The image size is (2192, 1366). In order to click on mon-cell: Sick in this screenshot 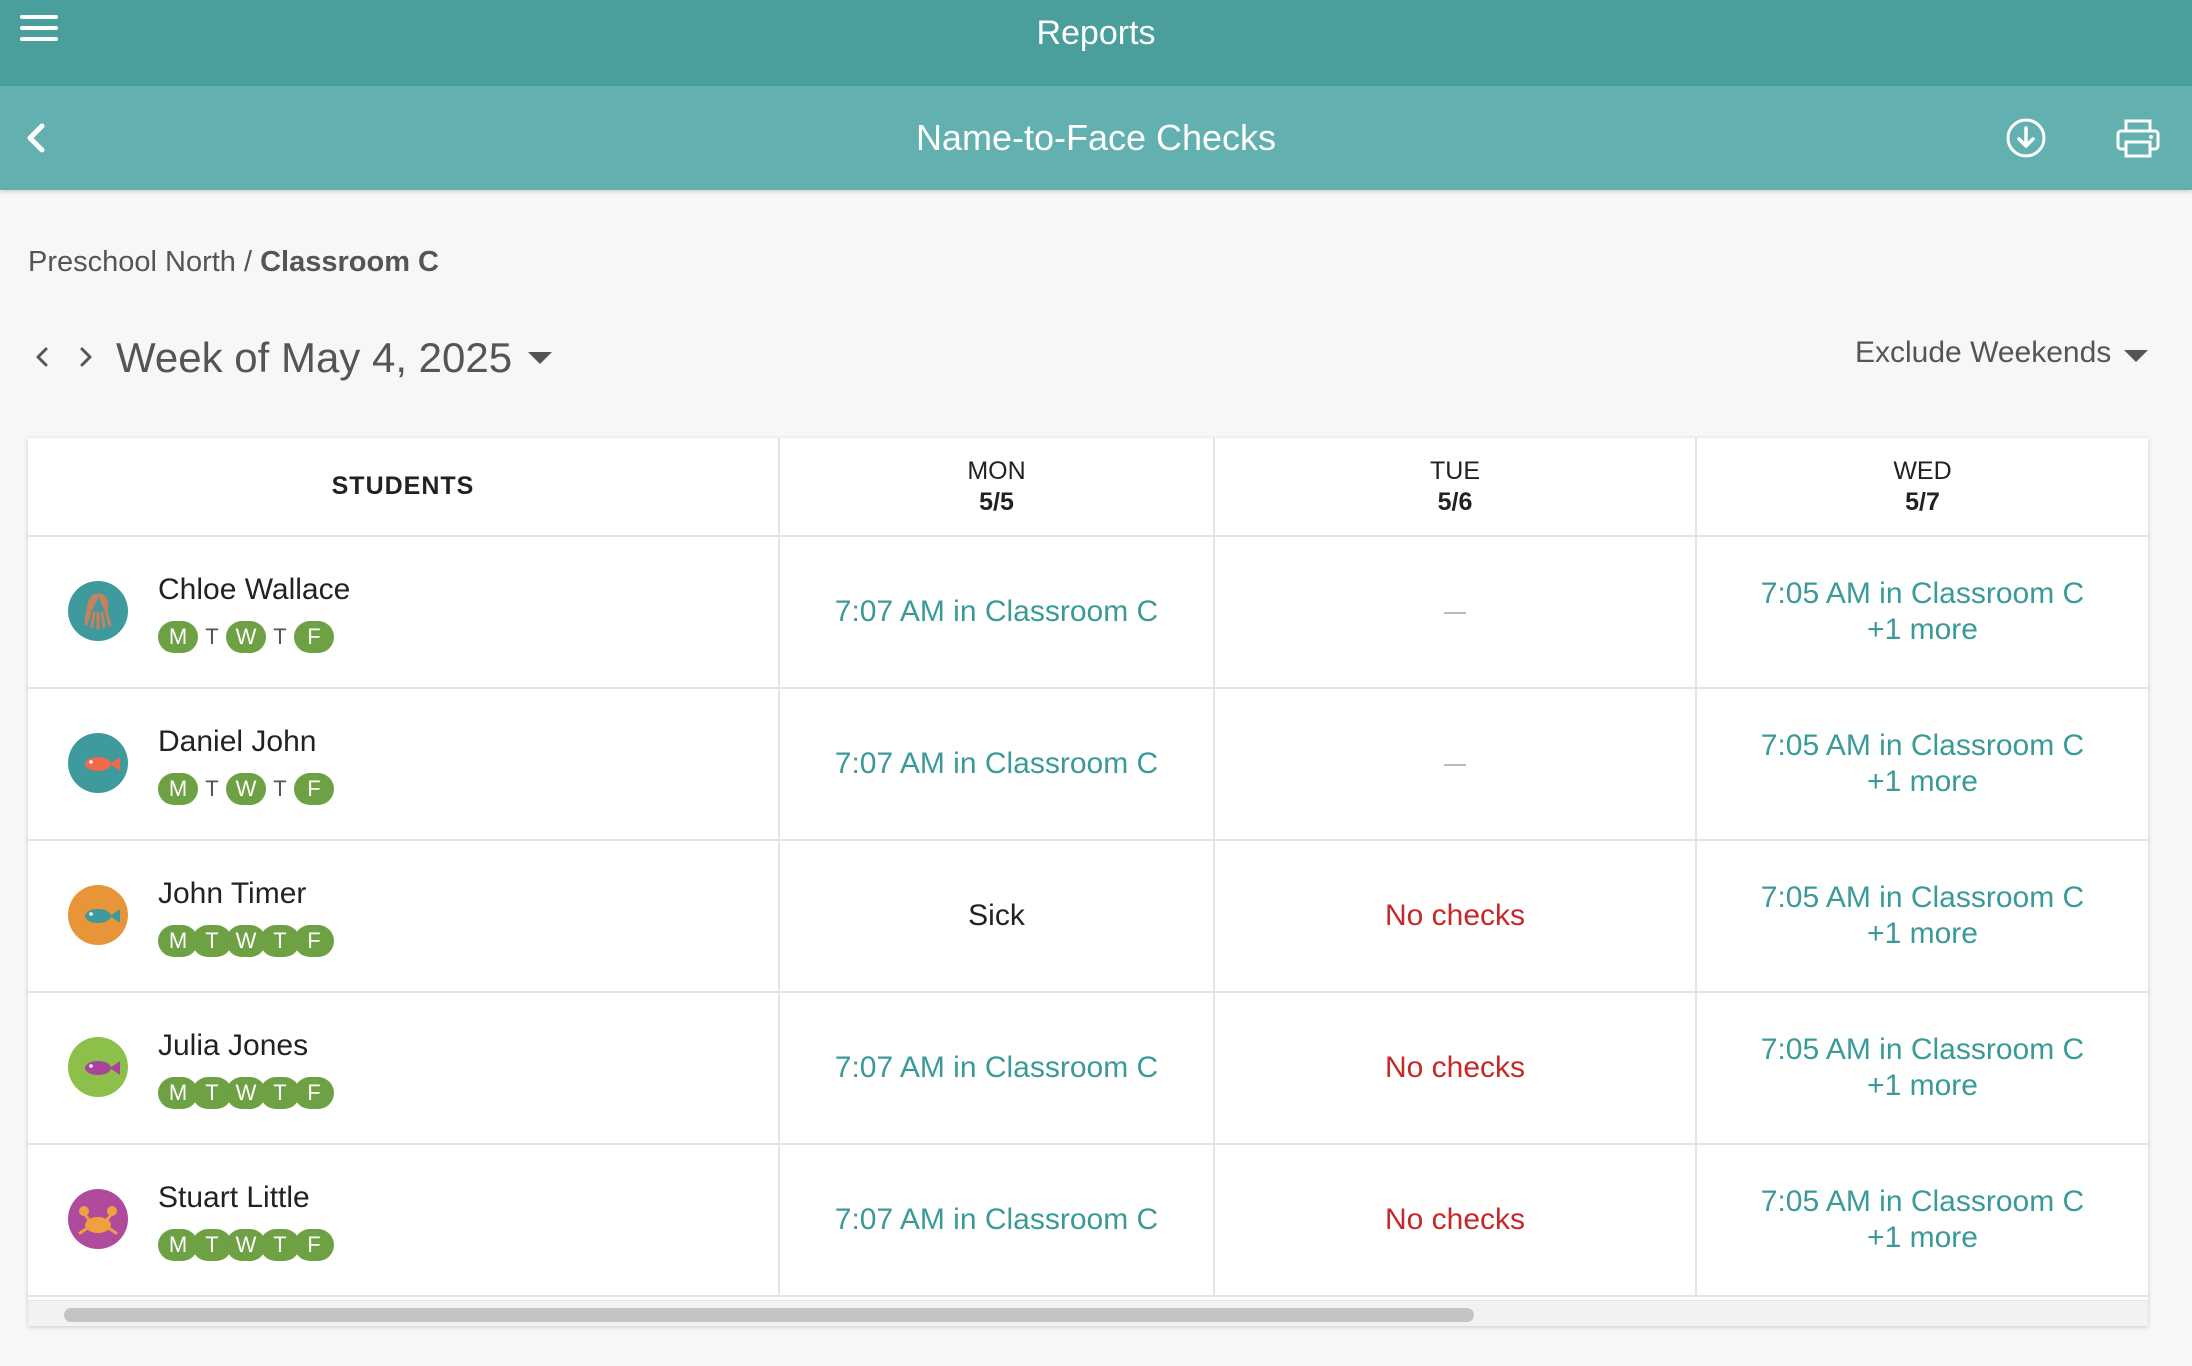, I will do `click(997, 916)`.